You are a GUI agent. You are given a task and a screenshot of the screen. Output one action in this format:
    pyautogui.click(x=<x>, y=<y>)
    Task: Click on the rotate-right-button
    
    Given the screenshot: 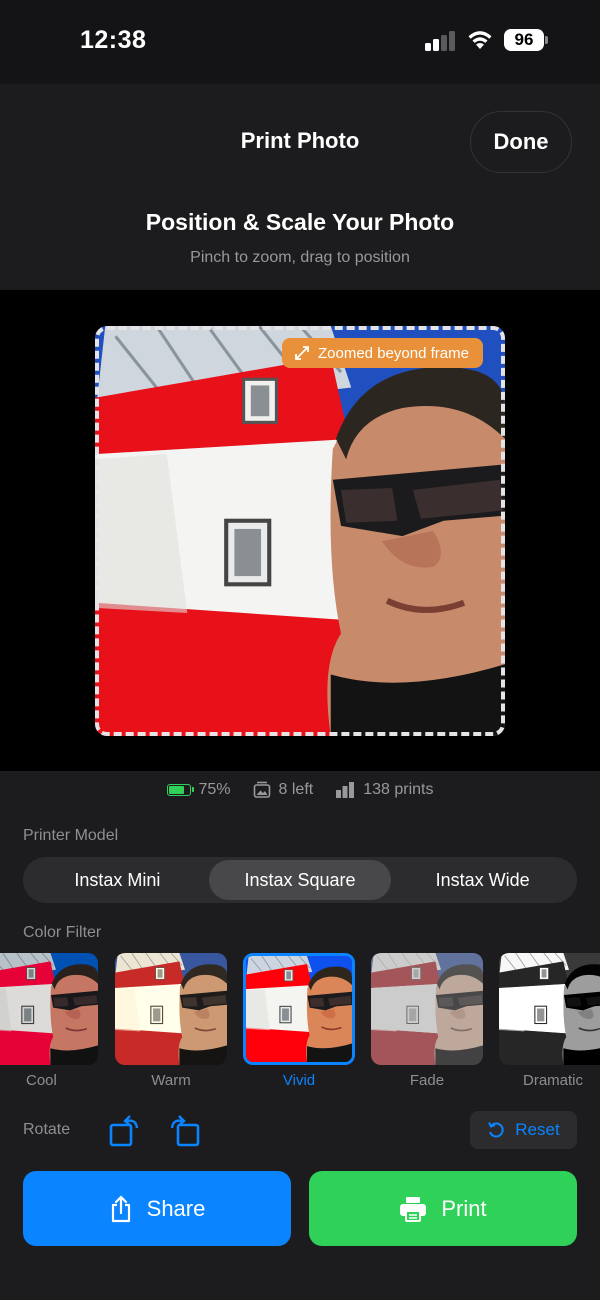 What is the action you would take?
    pyautogui.click(x=186, y=1131)
    